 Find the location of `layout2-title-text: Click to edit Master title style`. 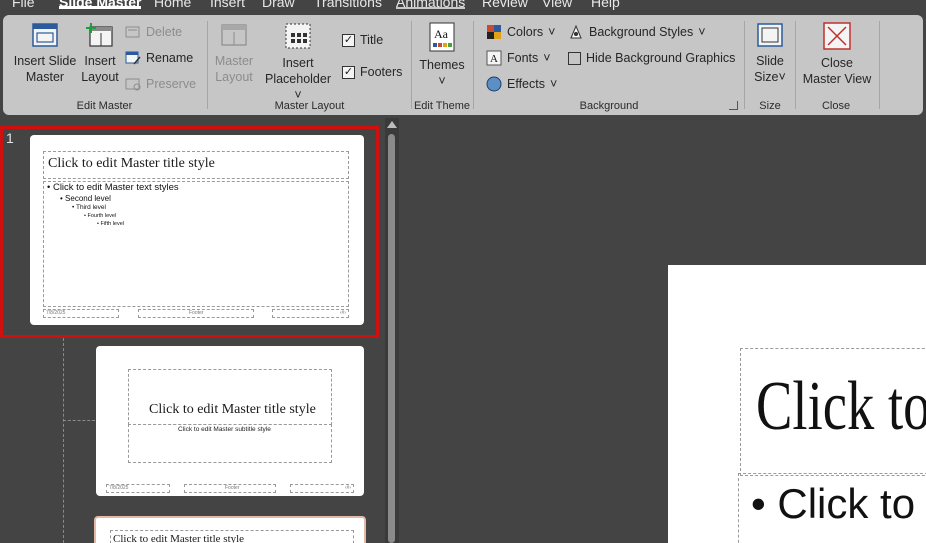

layout2-title-text: Click to edit Master title style is located at coordinates (179, 538).